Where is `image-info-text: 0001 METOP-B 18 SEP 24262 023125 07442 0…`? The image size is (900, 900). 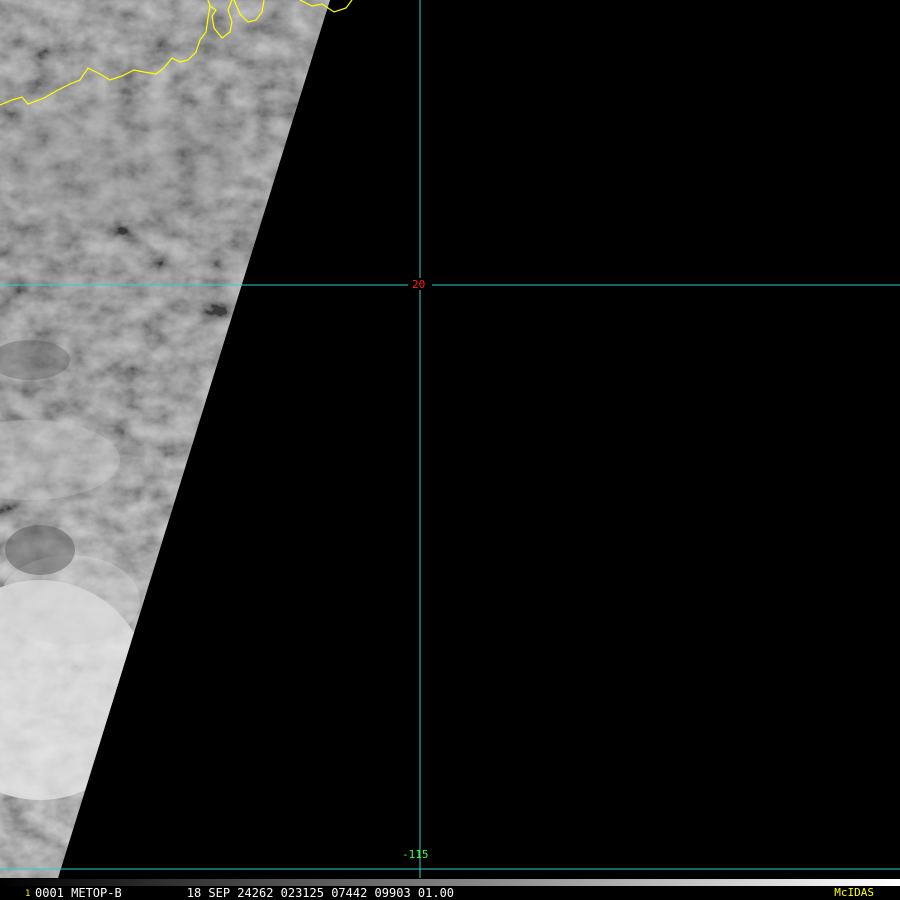 image-info-text: 0001 METOP-B 18 SEP 24262 023125 07442 0… is located at coordinates (245, 893).